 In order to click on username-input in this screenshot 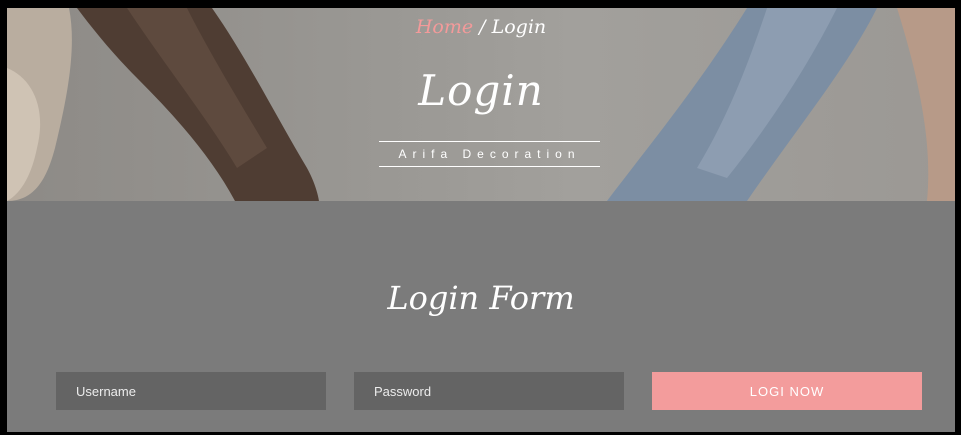, I will do `click(191, 391)`.